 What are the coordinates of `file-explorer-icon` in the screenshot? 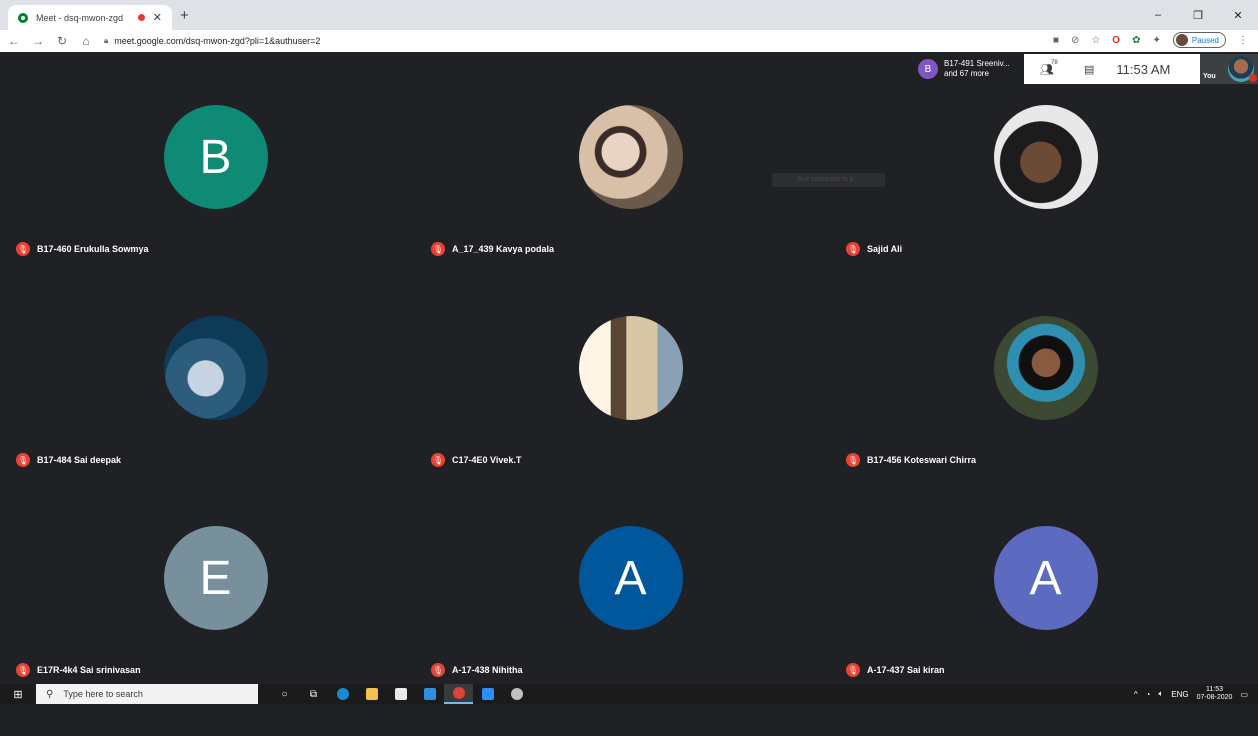 It's located at (371, 694).